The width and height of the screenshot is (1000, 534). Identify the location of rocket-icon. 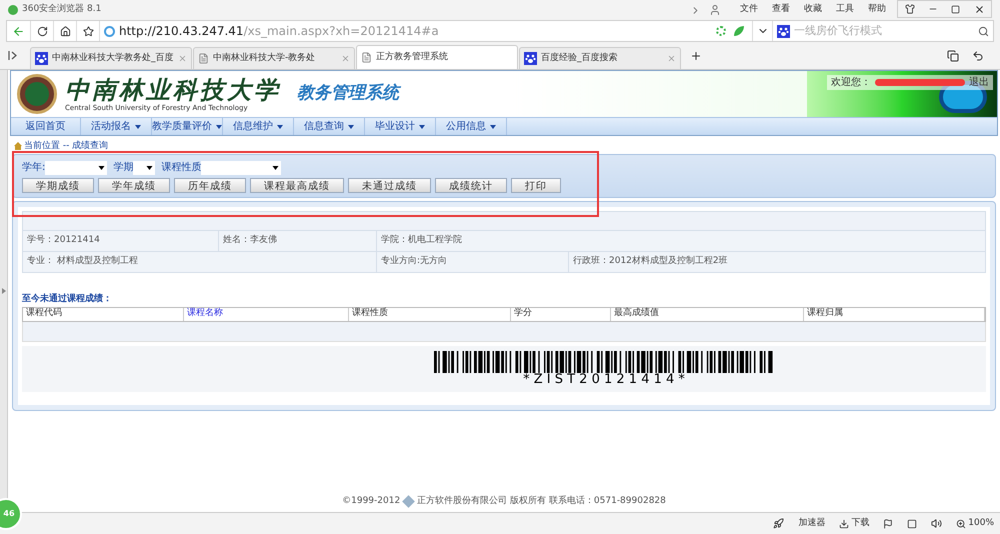
(778, 523).